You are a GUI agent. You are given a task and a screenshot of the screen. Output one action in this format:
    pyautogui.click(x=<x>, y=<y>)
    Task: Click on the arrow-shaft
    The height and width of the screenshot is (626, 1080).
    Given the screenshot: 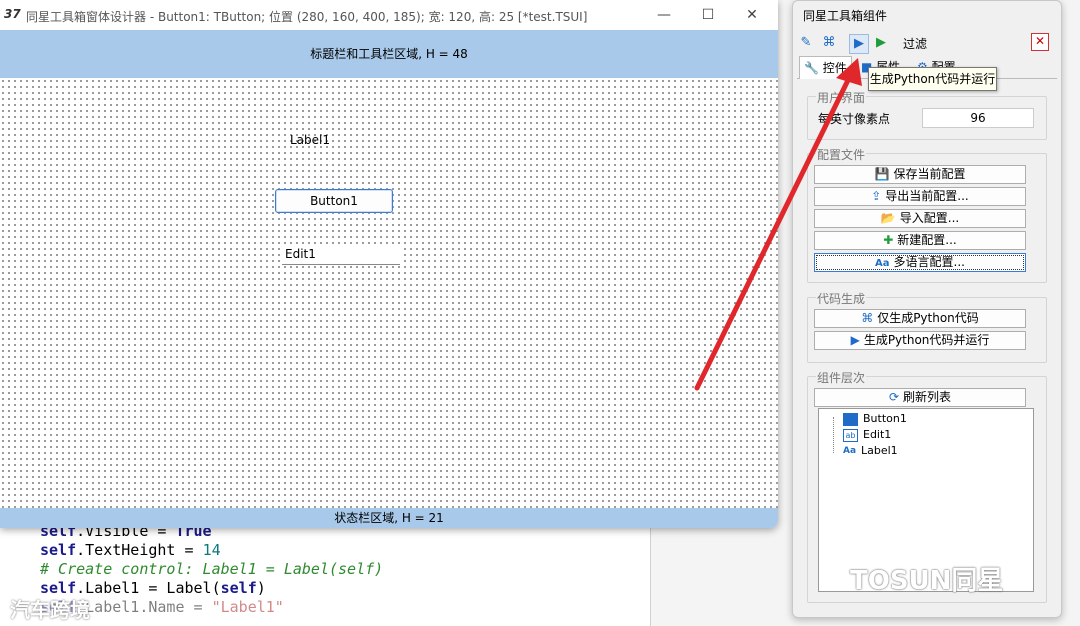 What is the action you would take?
    pyautogui.click(x=774, y=230)
    